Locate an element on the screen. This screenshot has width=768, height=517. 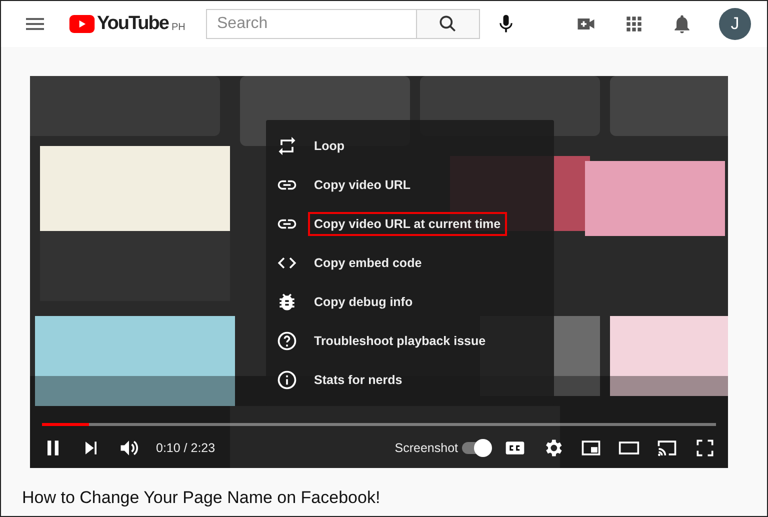
help-icon is located at coordinates (287, 341).